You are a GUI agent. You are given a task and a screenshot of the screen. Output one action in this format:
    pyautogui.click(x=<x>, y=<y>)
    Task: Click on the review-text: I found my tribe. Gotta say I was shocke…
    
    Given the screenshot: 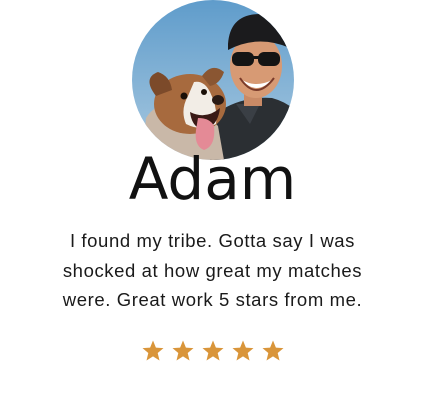 What is the action you would take?
    pyautogui.click(x=212, y=270)
    